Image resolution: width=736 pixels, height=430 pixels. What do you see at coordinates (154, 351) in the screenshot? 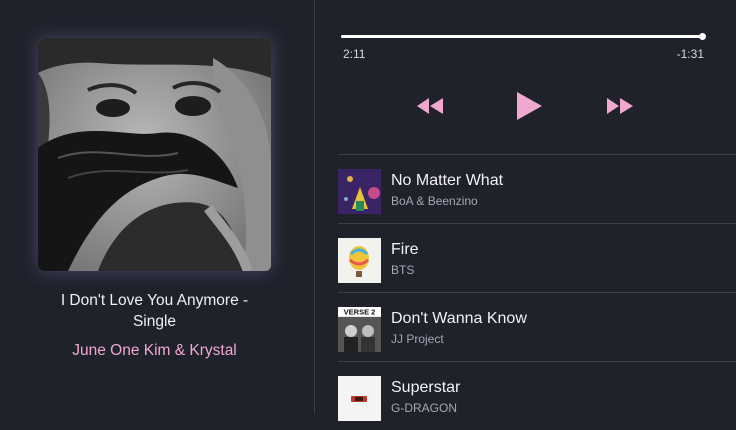
I see `album-artist: June One Kim & Krystal` at bounding box center [154, 351].